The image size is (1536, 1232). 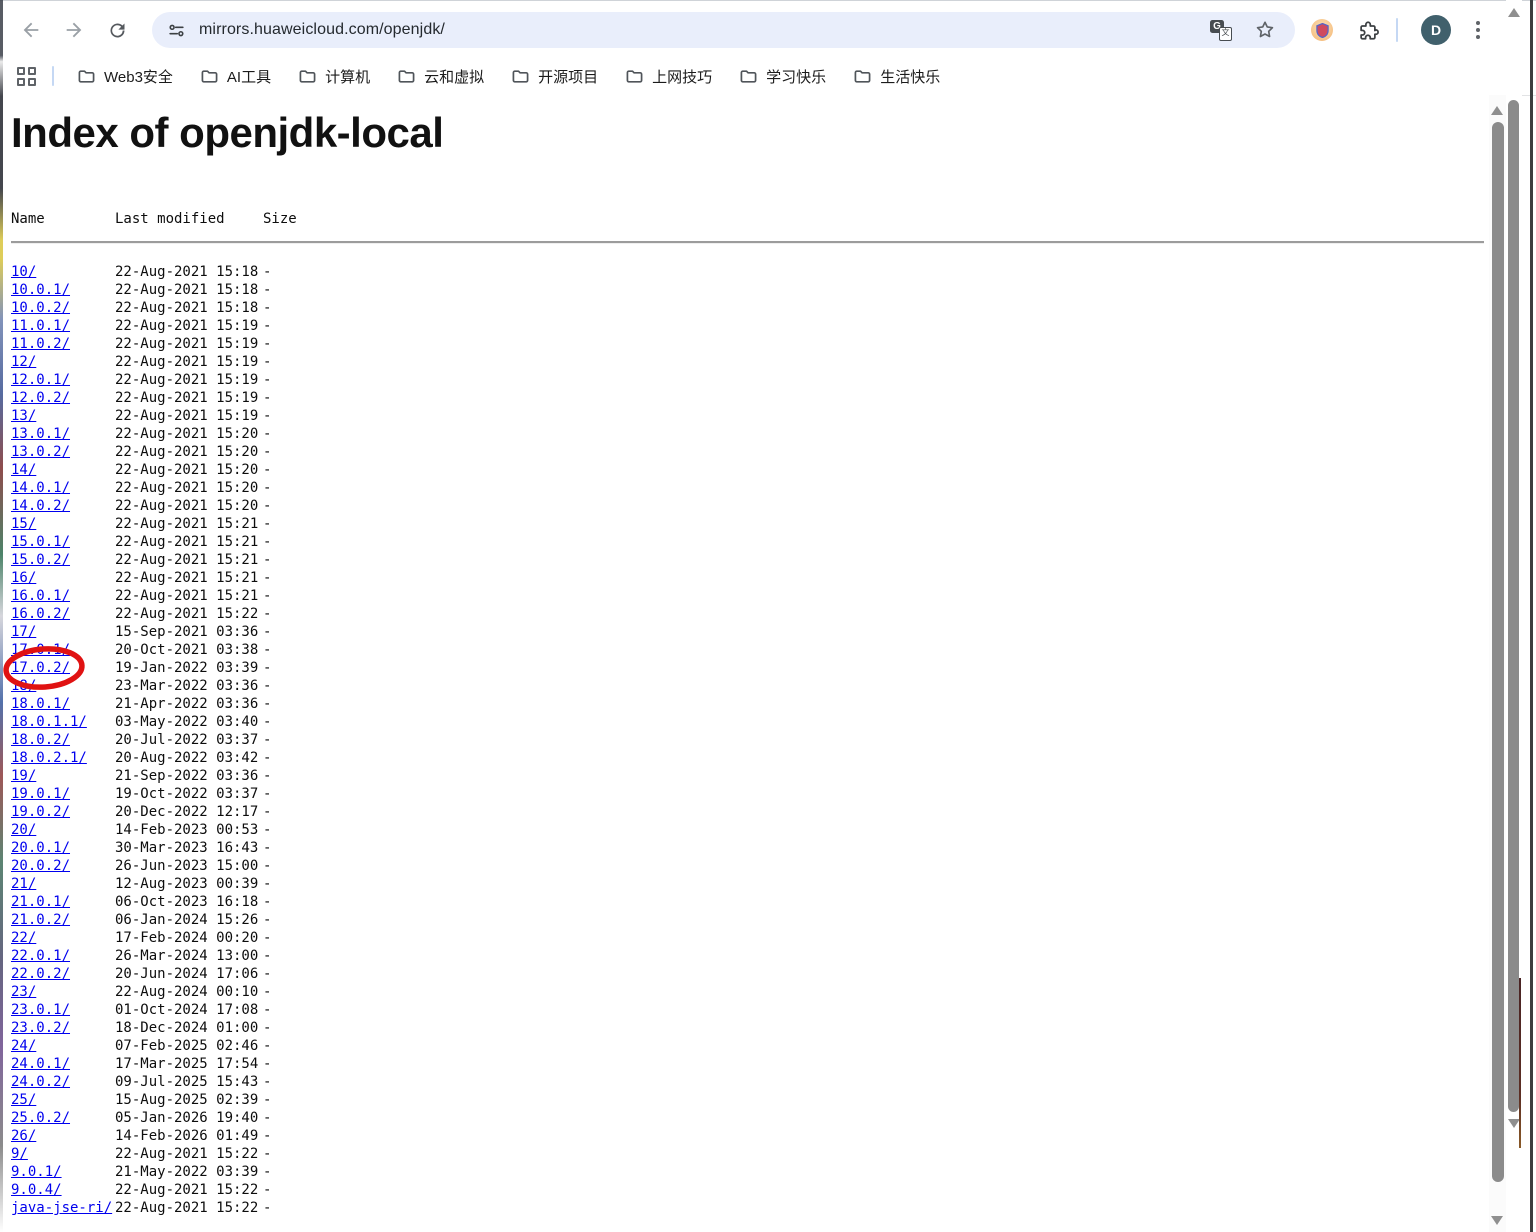 What do you see at coordinates (1497, 1220) in the screenshot?
I see `scroll-down-button` at bounding box center [1497, 1220].